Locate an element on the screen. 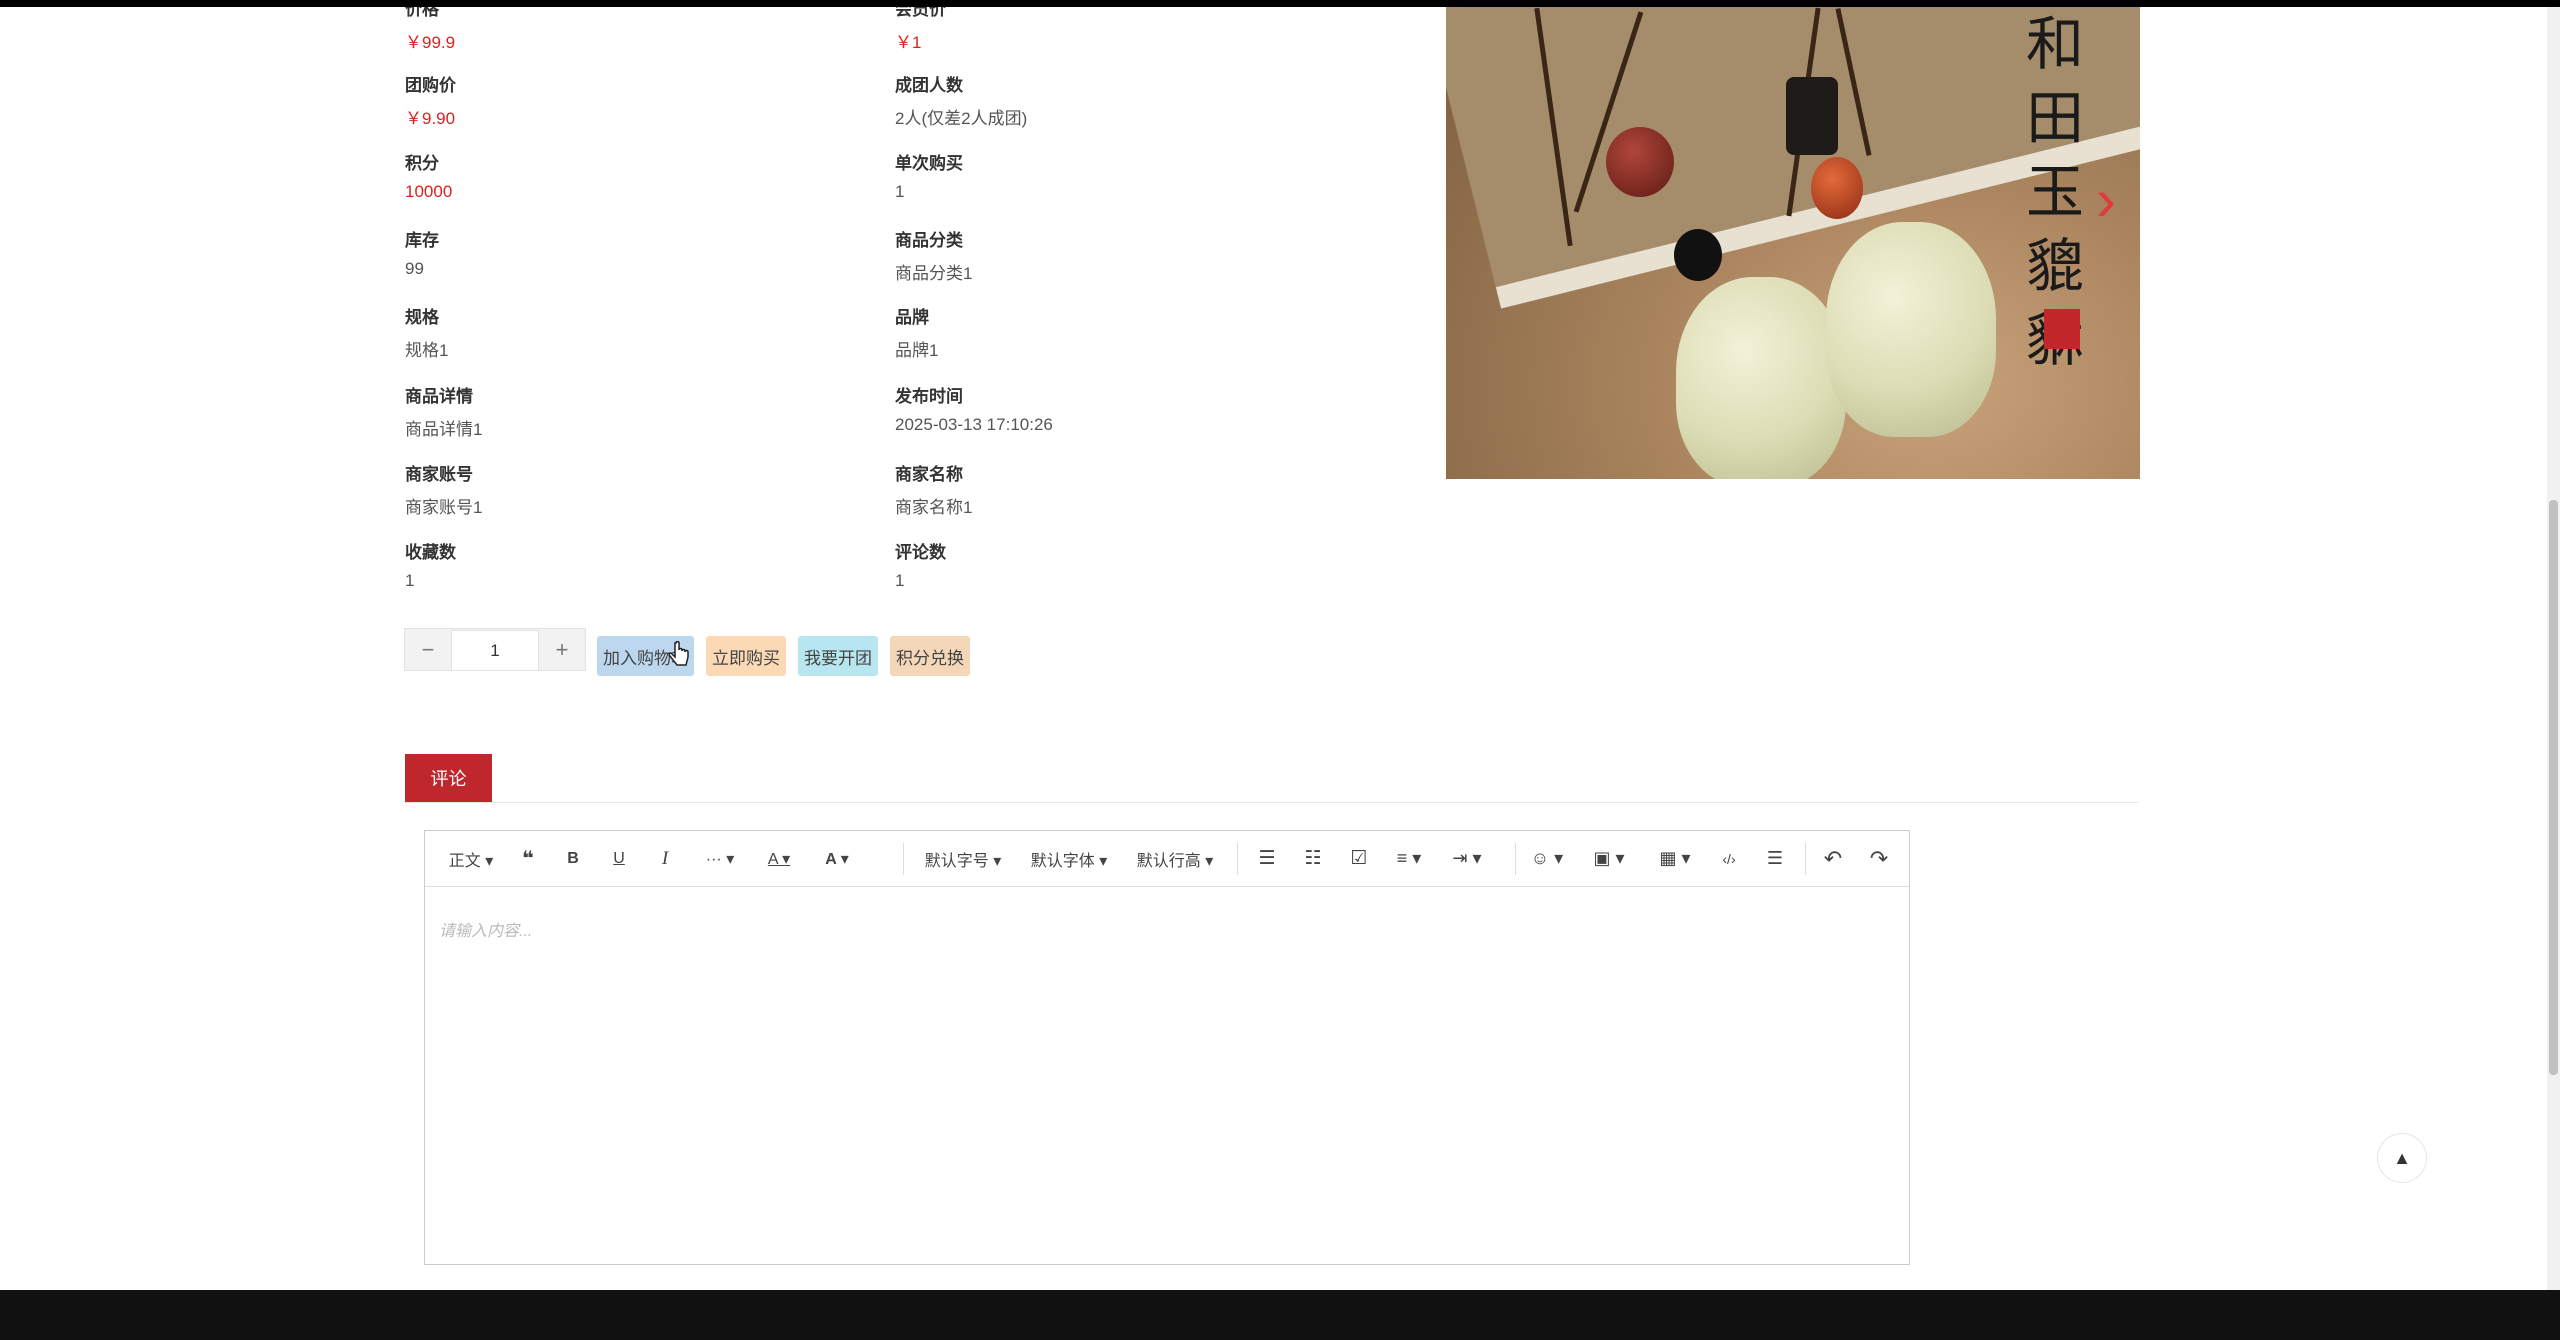 This screenshot has width=2560, height=1340. info-value: 商家名称1 is located at coordinates (934, 507).